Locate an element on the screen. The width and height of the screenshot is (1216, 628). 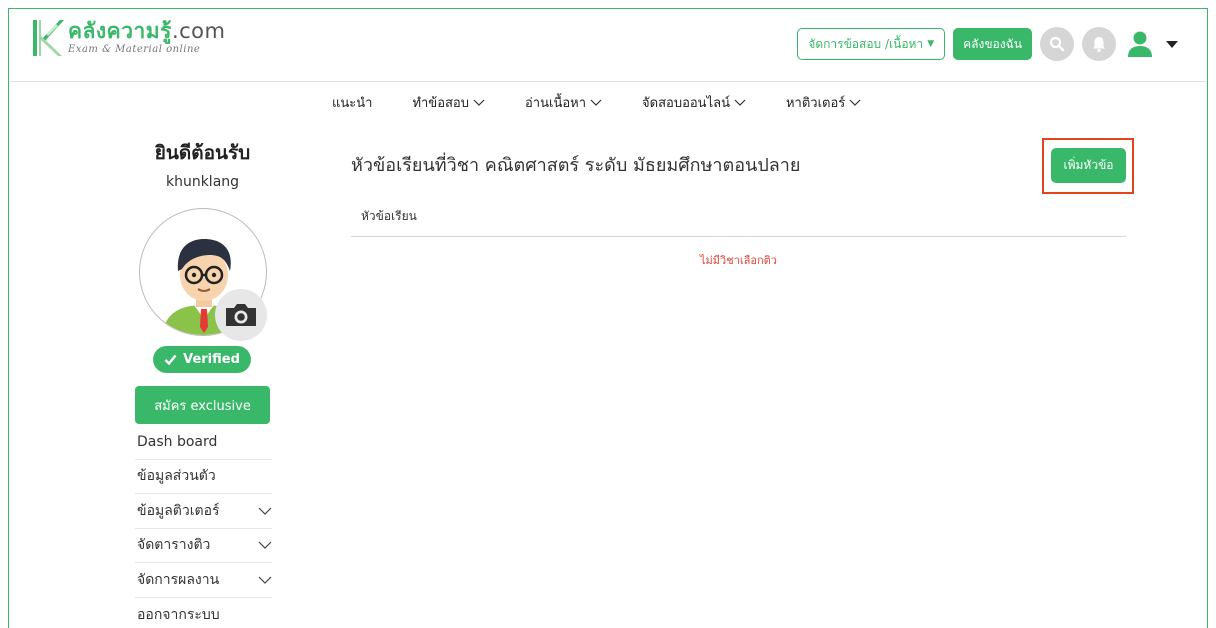
user-menu-caret-icon is located at coordinates (1172, 44).